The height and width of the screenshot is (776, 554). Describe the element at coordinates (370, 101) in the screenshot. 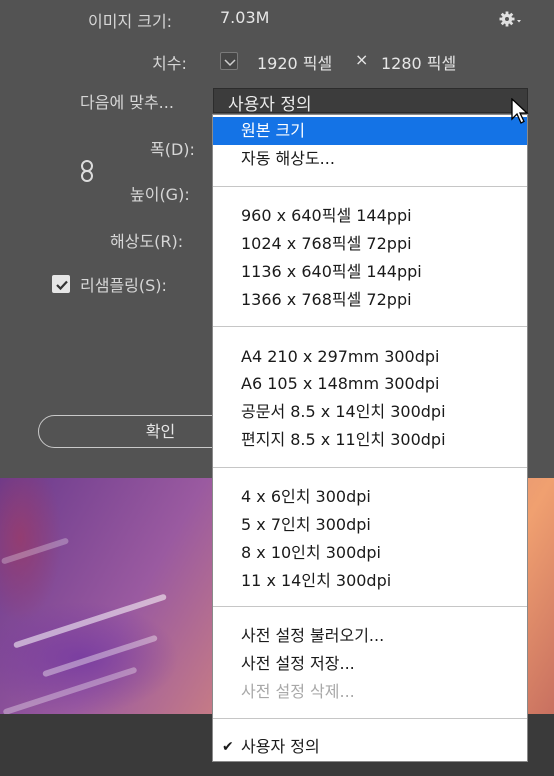

I see `fit-to-select: 사용자 정의` at that location.